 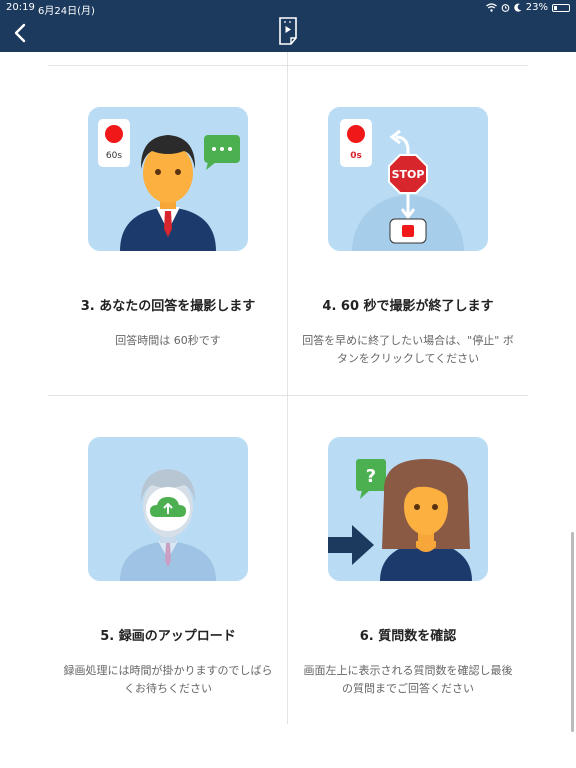 I want to click on battery-percent: 23%, so click(x=536, y=7).